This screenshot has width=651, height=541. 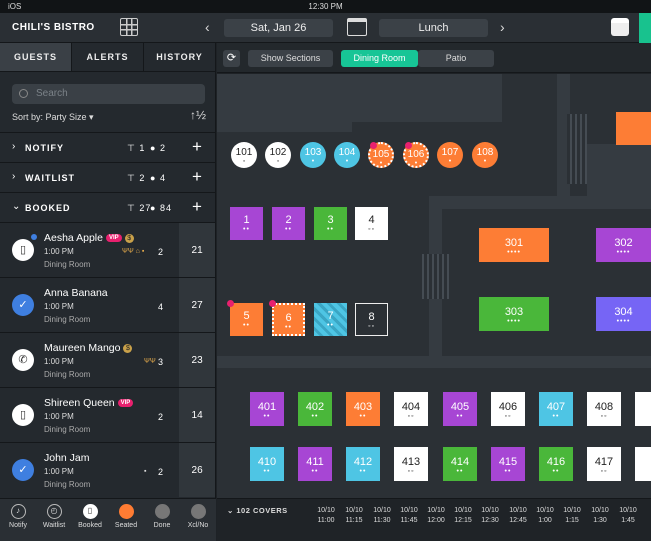 What do you see at coordinates (456, 58) in the screenshot?
I see `tab-patio: Patio` at bounding box center [456, 58].